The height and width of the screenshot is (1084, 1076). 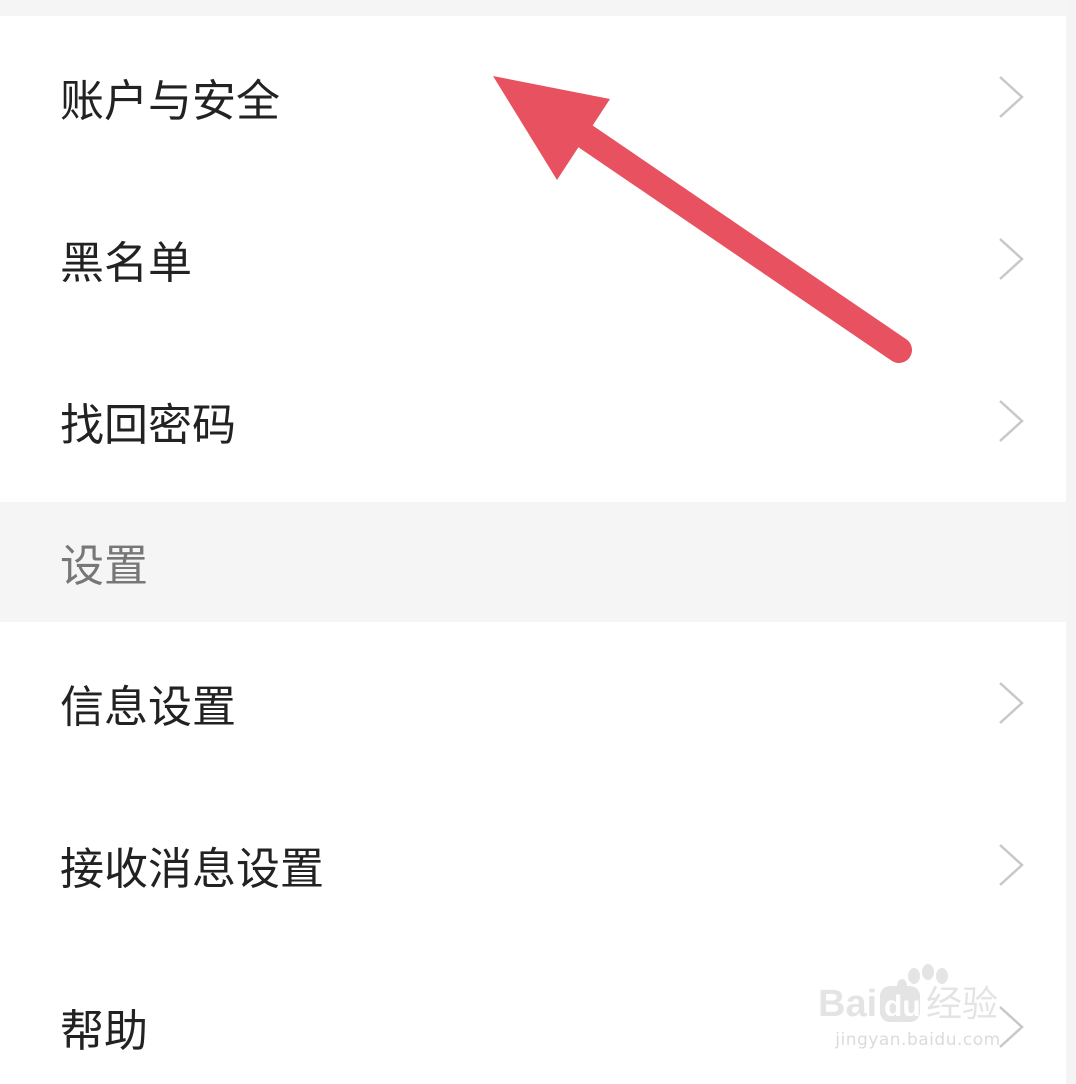 What do you see at coordinates (148, 425) in the screenshot?
I see `menu-item-label: 找回密码` at bounding box center [148, 425].